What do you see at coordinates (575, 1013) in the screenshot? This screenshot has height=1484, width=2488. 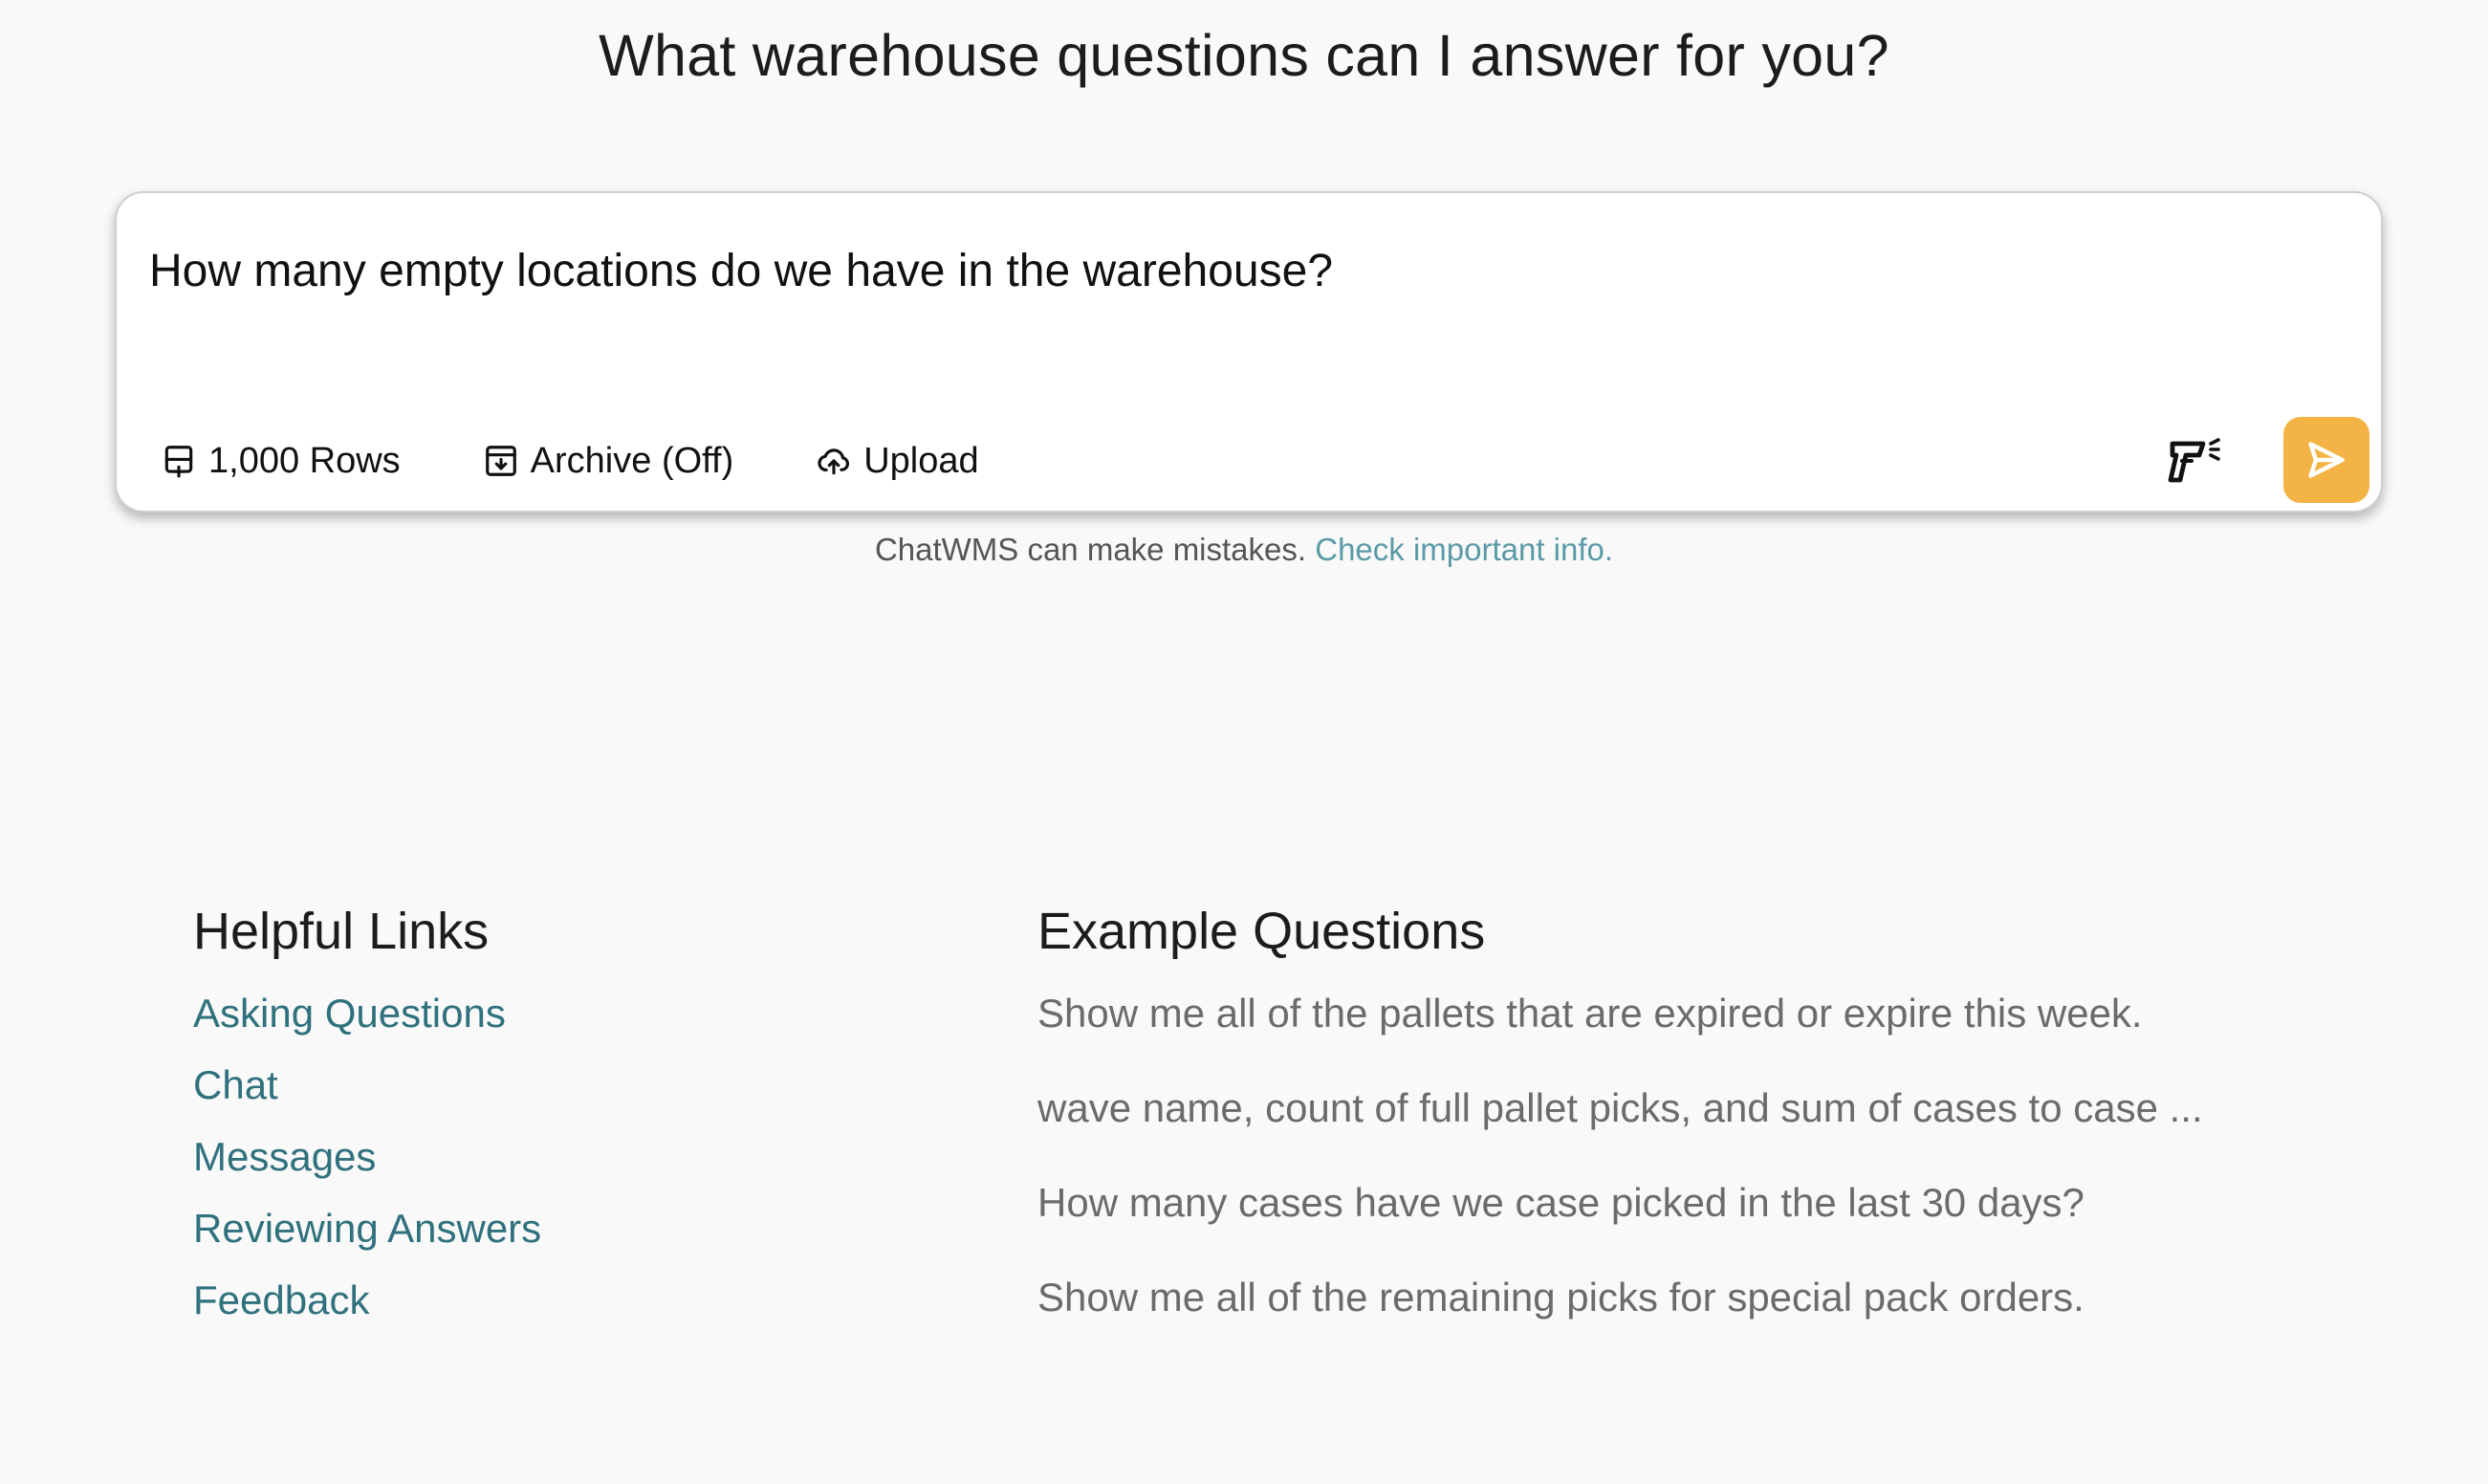 I see `help-link-asking-questions: Asking Questions` at bounding box center [575, 1013].